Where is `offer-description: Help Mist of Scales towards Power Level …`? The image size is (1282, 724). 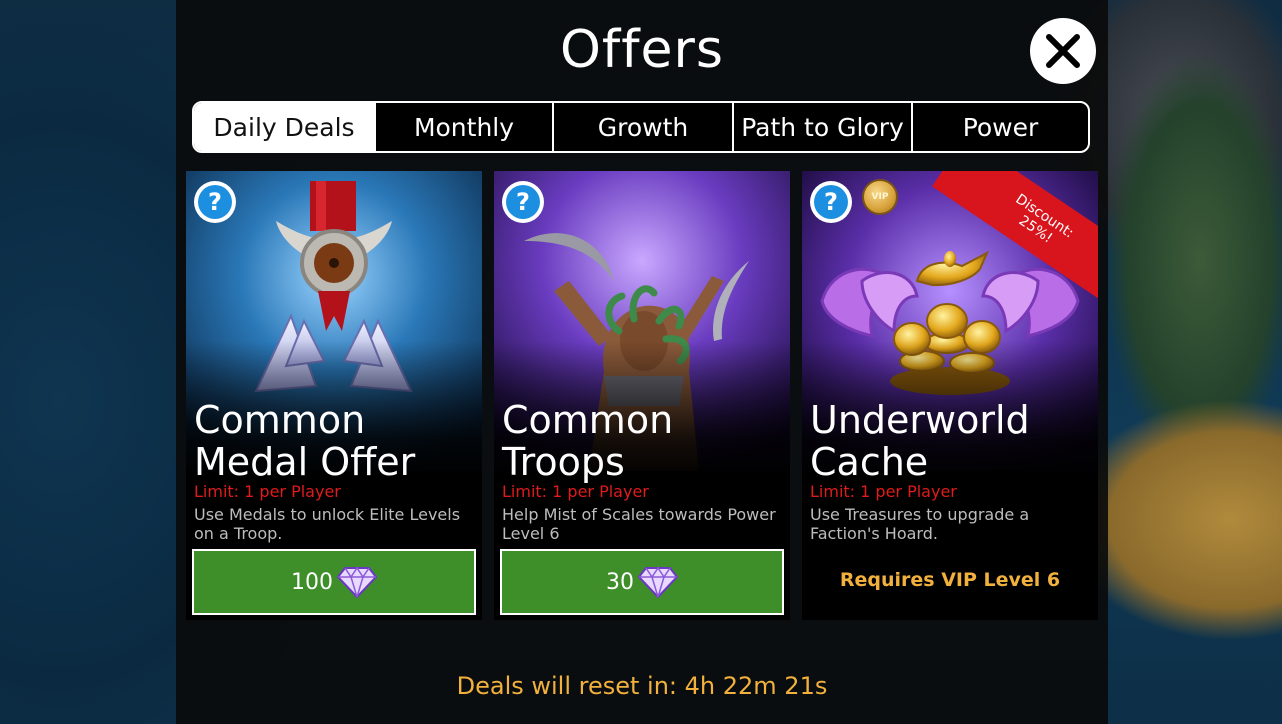 offer-description: Help Mist of Scales towards Power Level … is located at coordinates (639, 524).